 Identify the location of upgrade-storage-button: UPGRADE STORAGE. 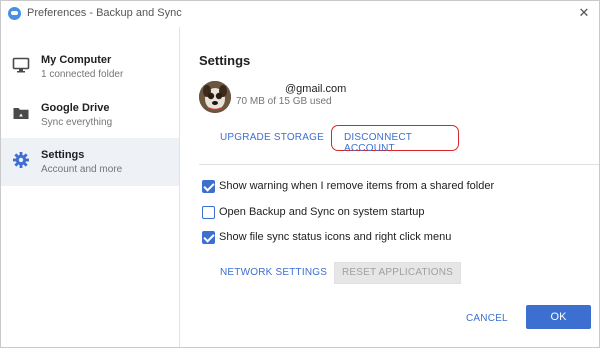
(272, 137).